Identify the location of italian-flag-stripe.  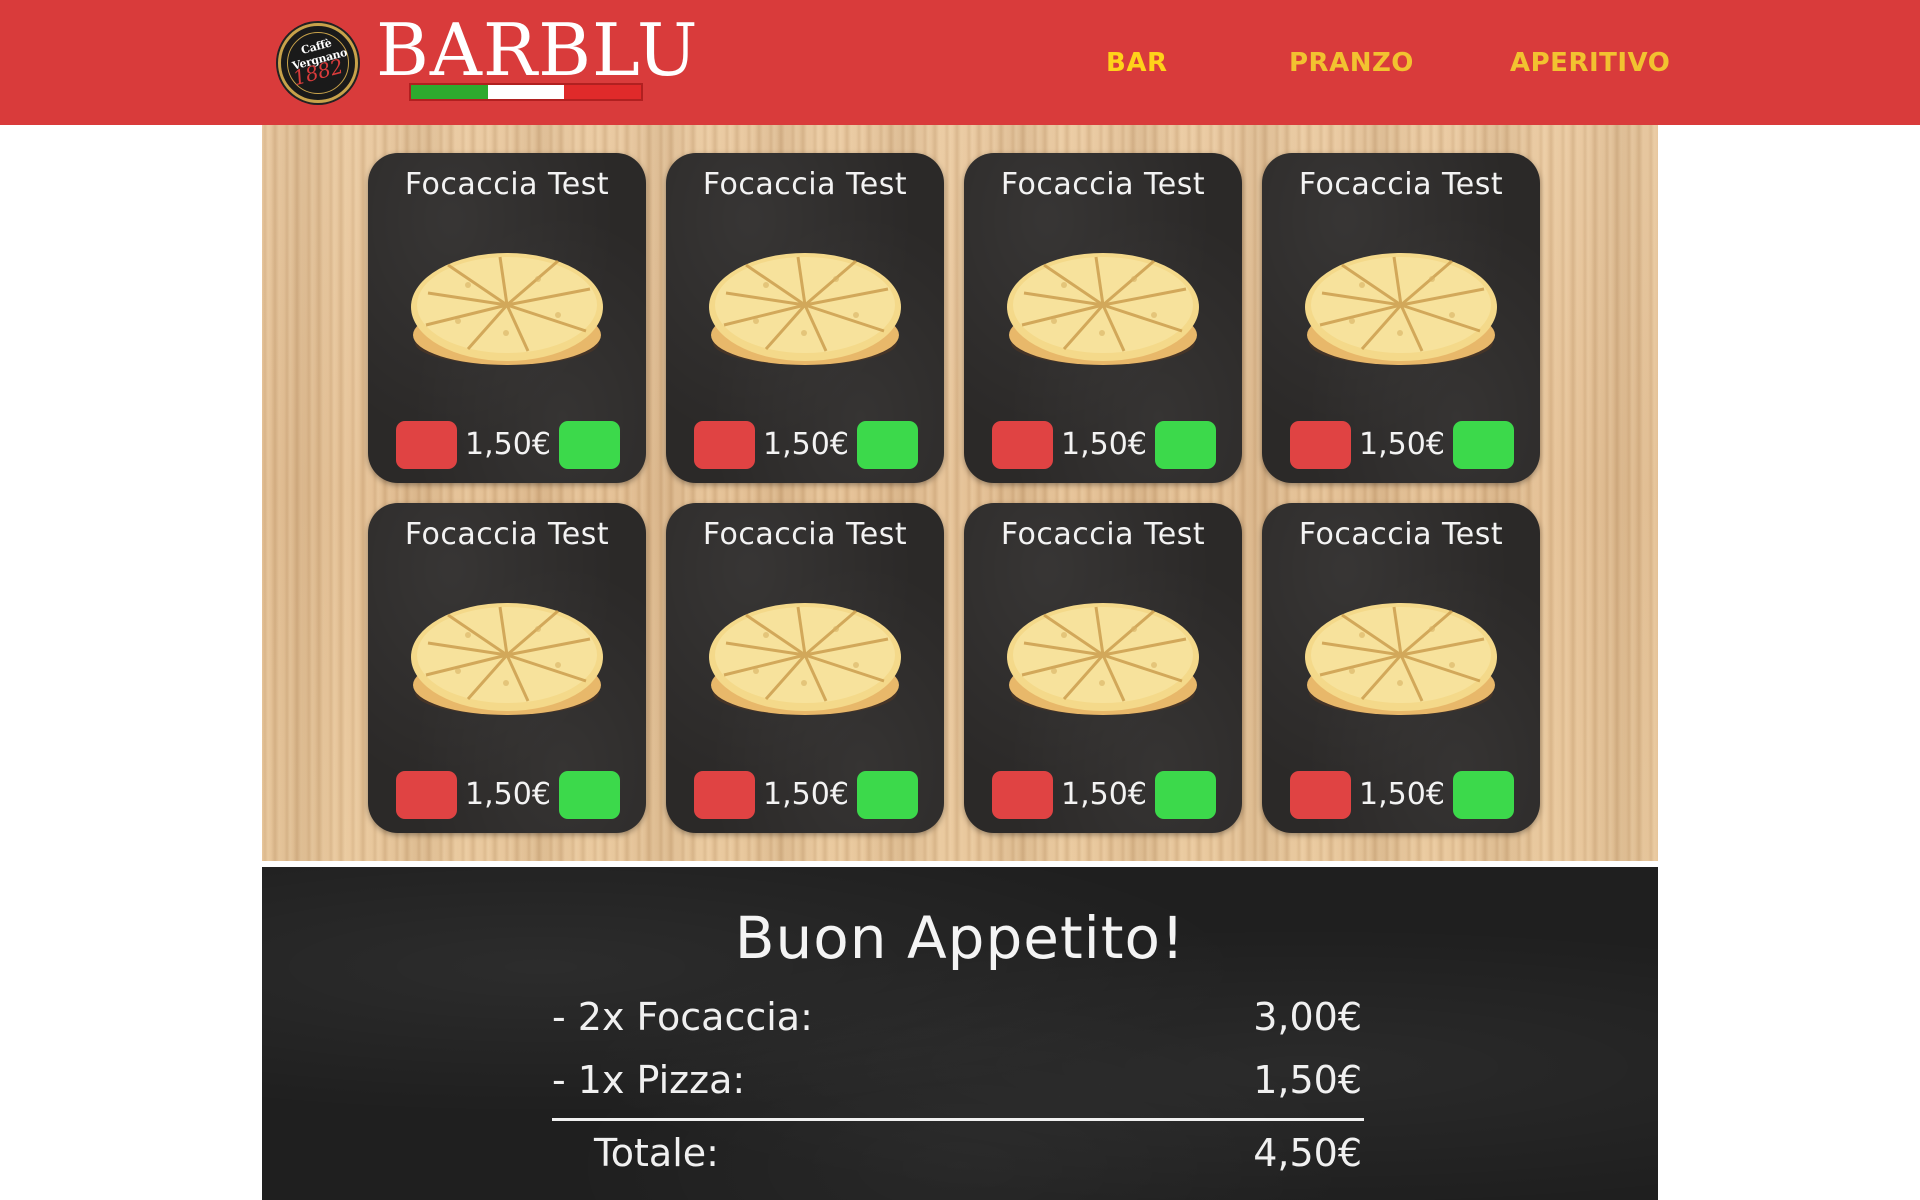
(526, 92).